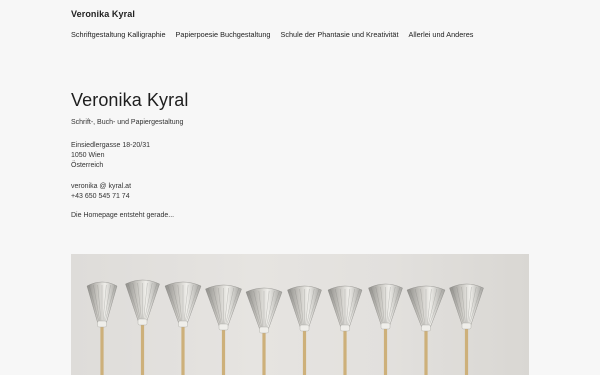 The height and width of the screenshot is (375, 600). What do you see at coordinates (110, 145) in the screenshot?
I see `address-street: Einsiedlergasse 18-20/31` at bounding box center [110, 145].